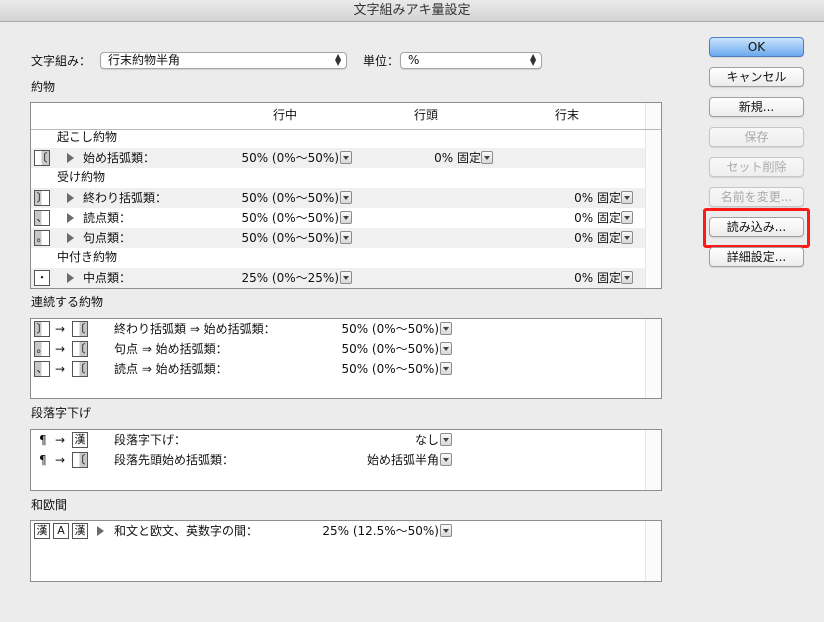 The height and width of the screenshot is (622, 824). Describe the element at coordinates (402, 460) in the screenshot. I see `row-value: 始め括弧半角` at that location.